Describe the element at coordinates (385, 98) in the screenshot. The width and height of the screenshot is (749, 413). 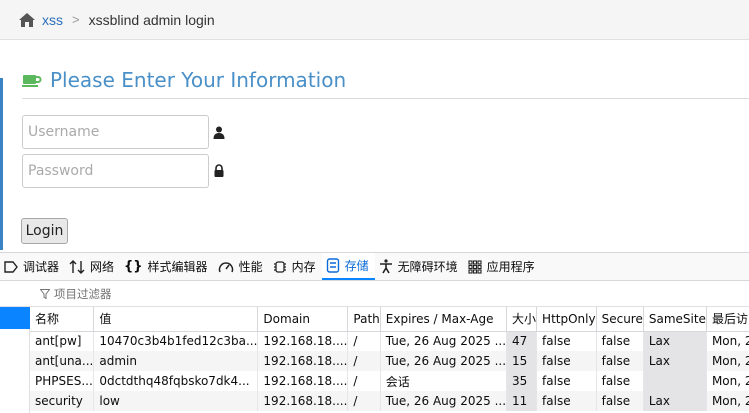
I see `divider` at that location.